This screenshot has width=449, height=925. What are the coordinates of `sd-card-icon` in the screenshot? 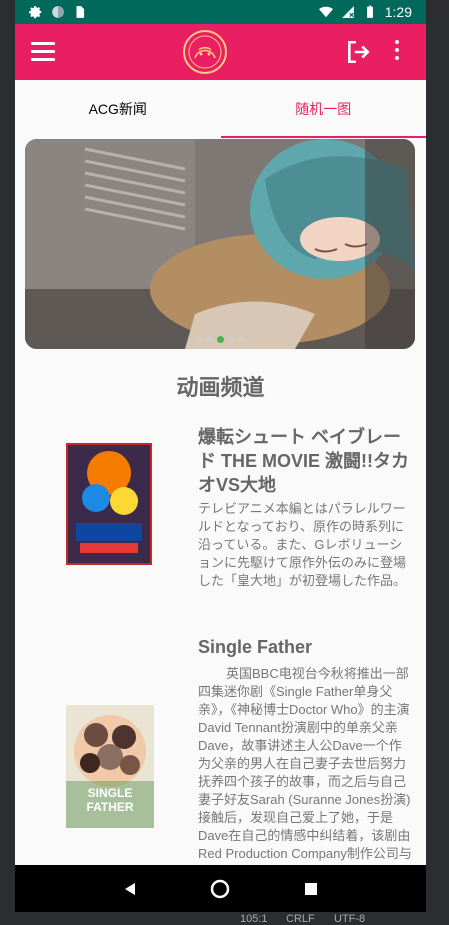 It's located at (80, 12).